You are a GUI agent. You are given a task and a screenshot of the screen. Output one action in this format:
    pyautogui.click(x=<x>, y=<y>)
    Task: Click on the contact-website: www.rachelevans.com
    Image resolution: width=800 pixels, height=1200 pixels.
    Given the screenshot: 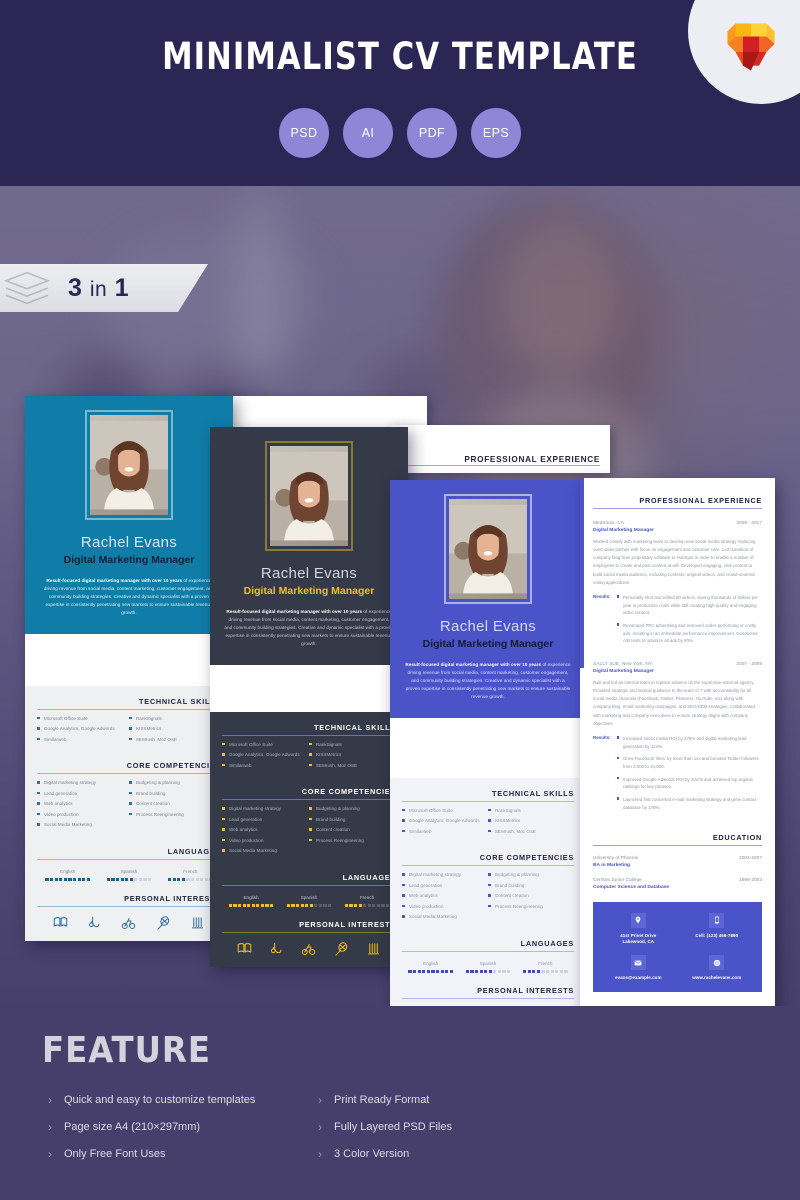 What is the action you would take?
    pyautogui.click(x=717, y=968)
    